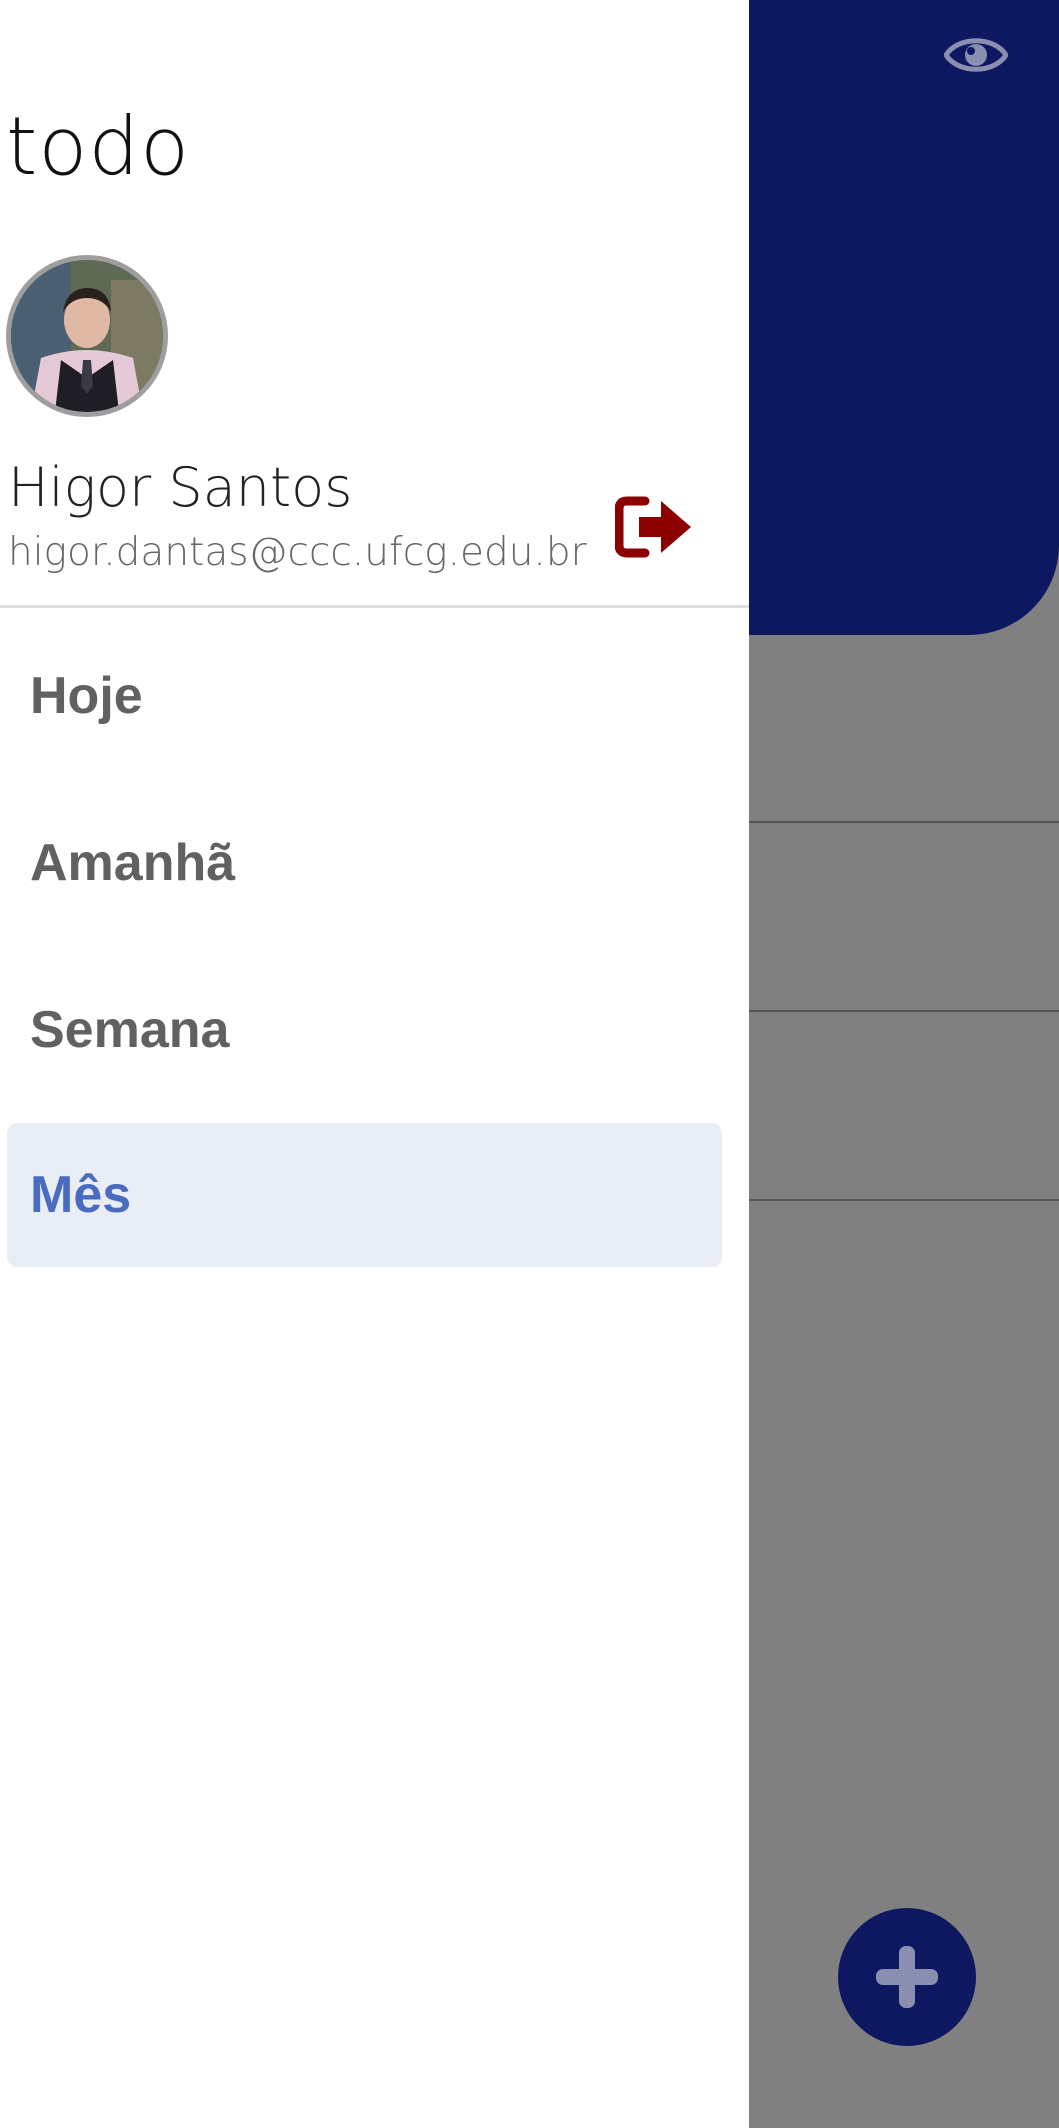 Image resolution: width=1059 pixels, height=2128 pixels. I want to click on plus-icon, so click(907, 1977).